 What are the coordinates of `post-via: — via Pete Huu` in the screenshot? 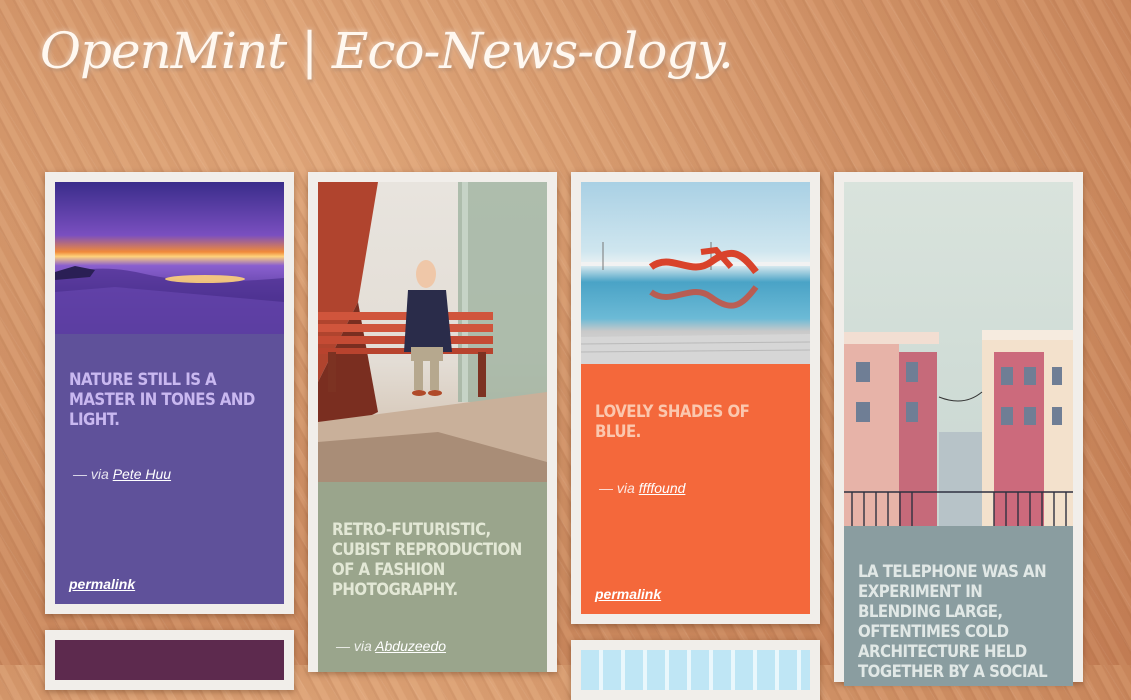 It's located at (171, 474).